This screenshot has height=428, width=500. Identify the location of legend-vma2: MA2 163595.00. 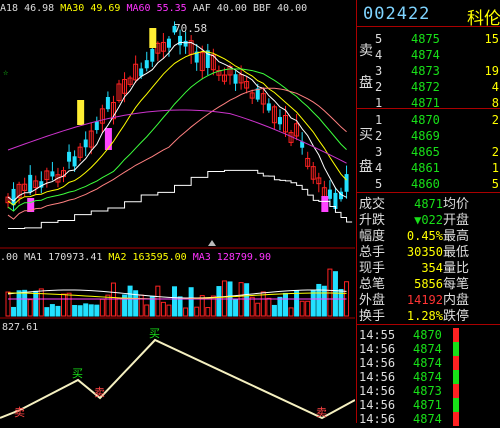
(147, 257).